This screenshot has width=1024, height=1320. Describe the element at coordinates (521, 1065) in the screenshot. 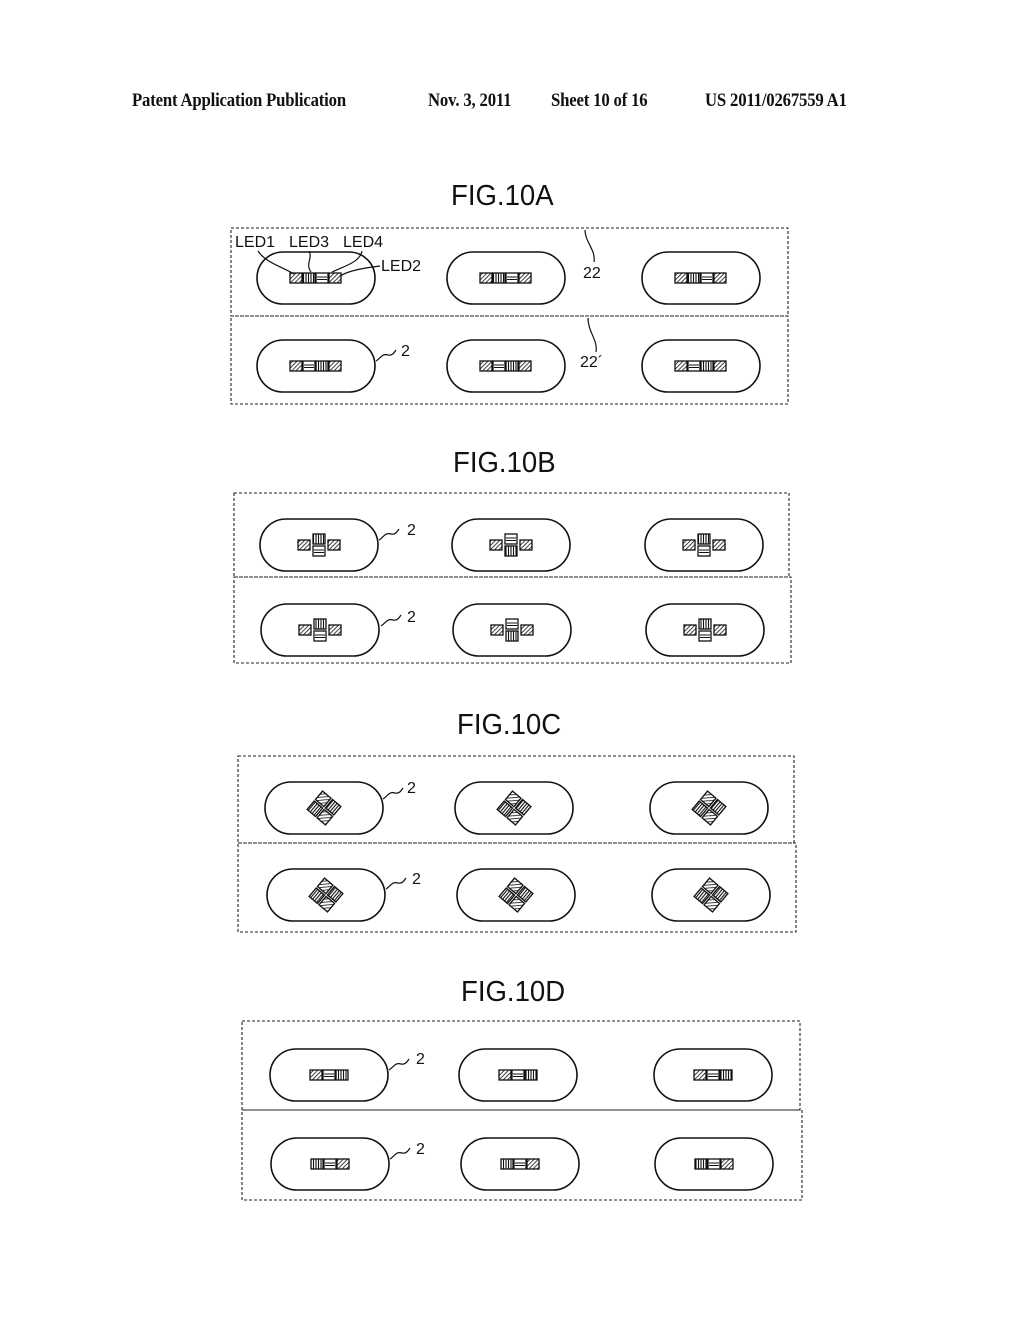

I see `frame-fig3-row0` at that location.